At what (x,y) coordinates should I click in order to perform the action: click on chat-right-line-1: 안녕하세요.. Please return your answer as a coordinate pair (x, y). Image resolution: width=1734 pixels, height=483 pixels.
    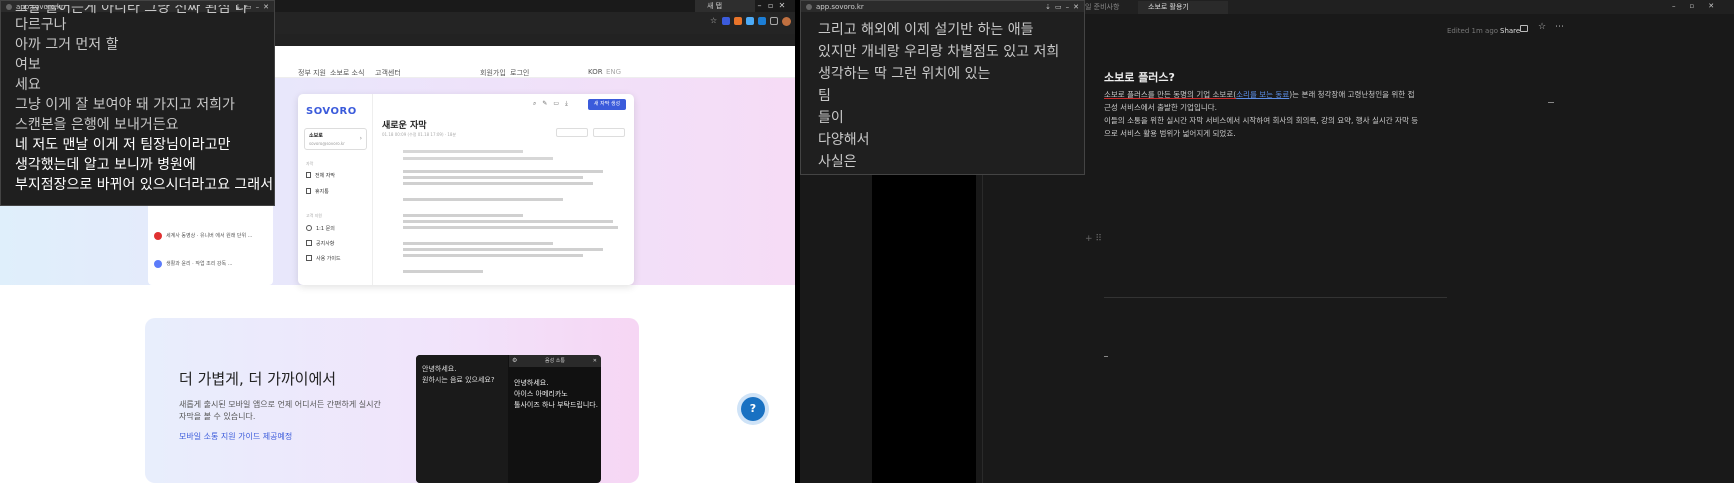
    Looking at the image, I should click on (531, 383).